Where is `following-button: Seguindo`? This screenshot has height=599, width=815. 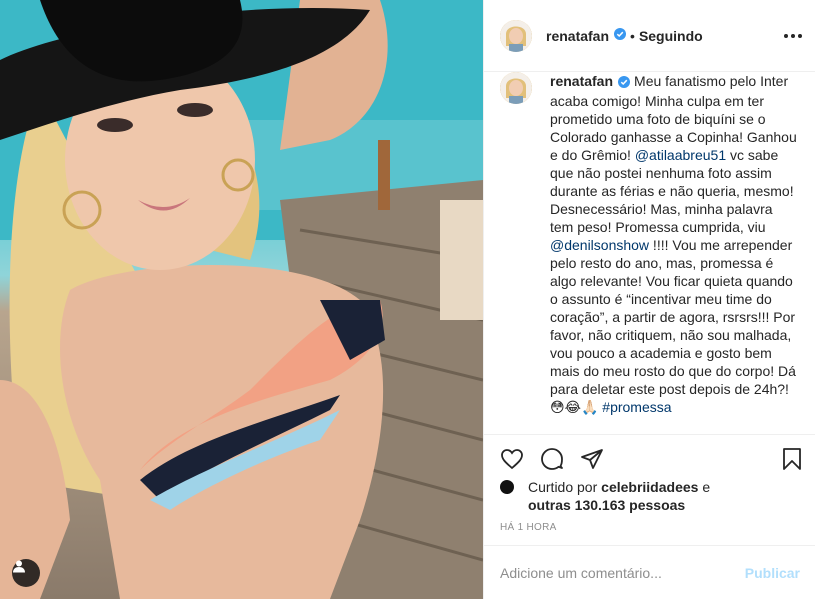
following-button: Seguindo is located at coordinates (671, 36).